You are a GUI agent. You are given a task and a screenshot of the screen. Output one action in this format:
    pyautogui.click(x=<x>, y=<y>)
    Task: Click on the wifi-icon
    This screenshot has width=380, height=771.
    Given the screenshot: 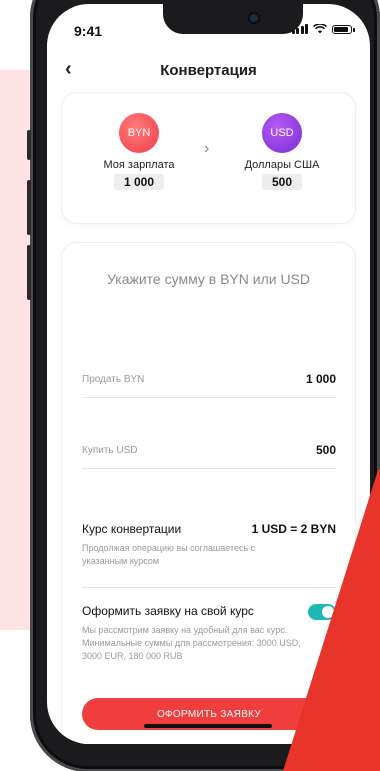 What is the action you would take?
    pyautogui.click(x=320, y=29)
    